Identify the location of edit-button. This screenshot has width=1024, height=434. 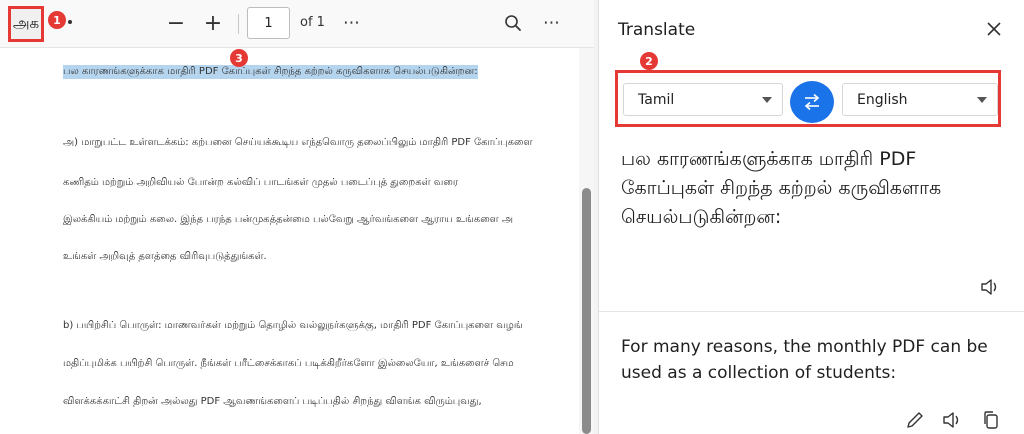
(915, 420).